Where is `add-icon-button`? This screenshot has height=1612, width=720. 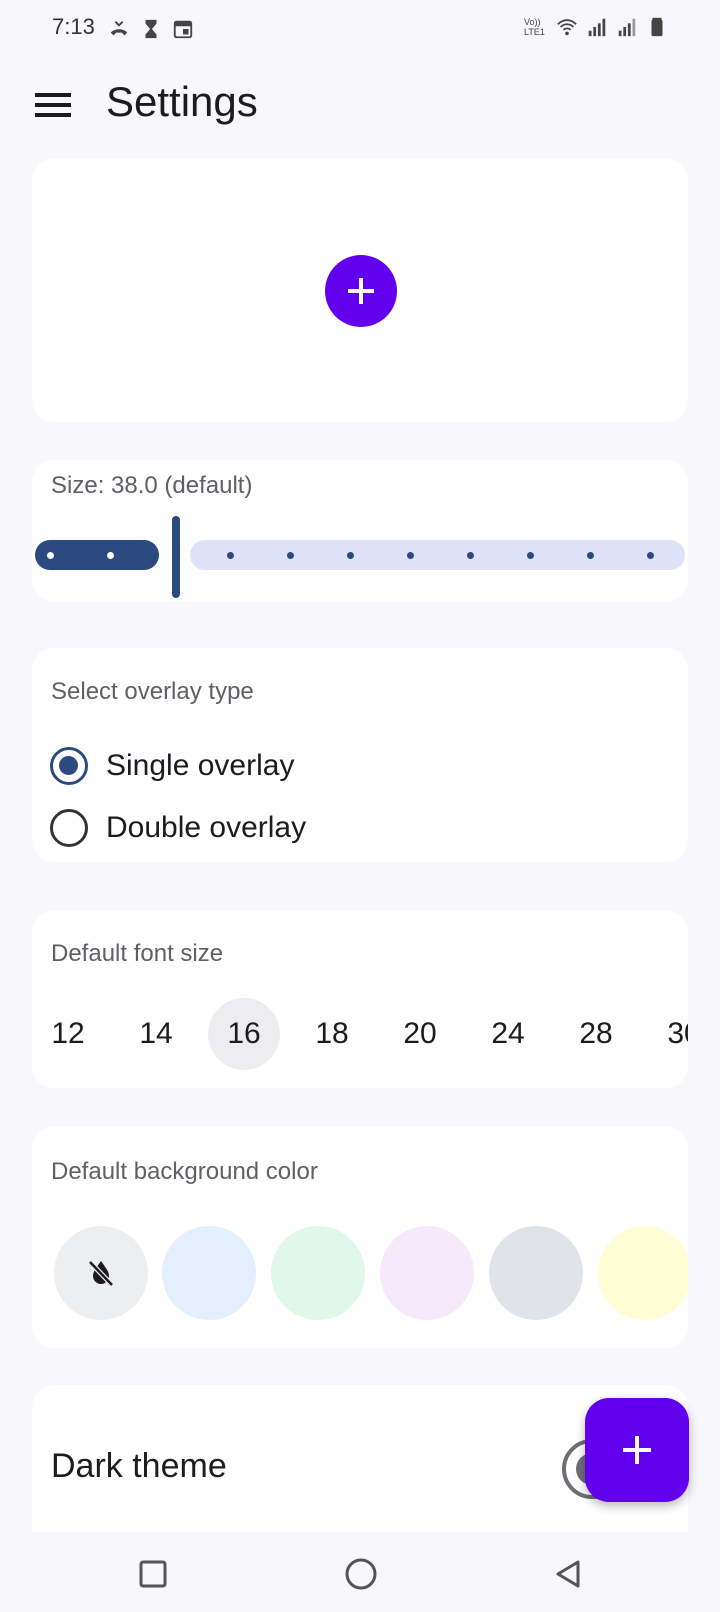
add-icon-button is located at coordinates (361, 291).